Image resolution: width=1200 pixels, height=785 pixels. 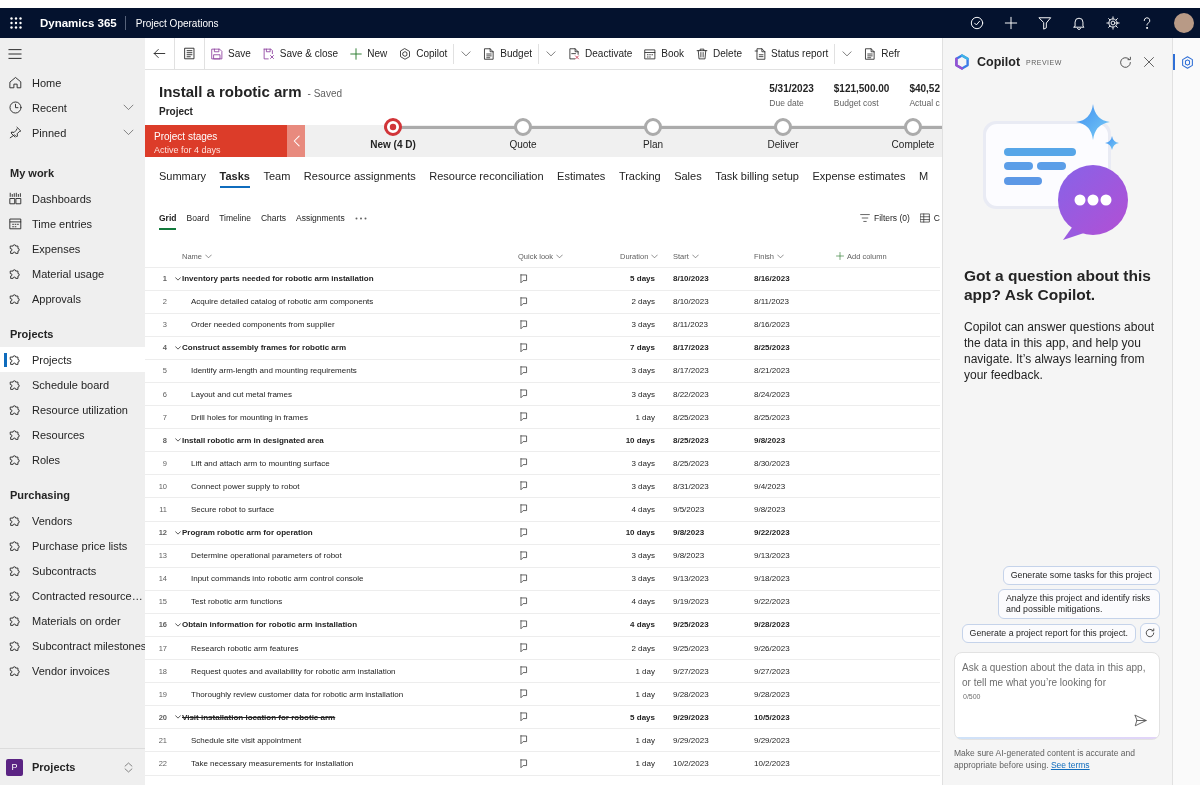 What do you see at coordinates (1184, 23) in the screenshot?
I see `user-avatar` at bounding box center [1184, 23].